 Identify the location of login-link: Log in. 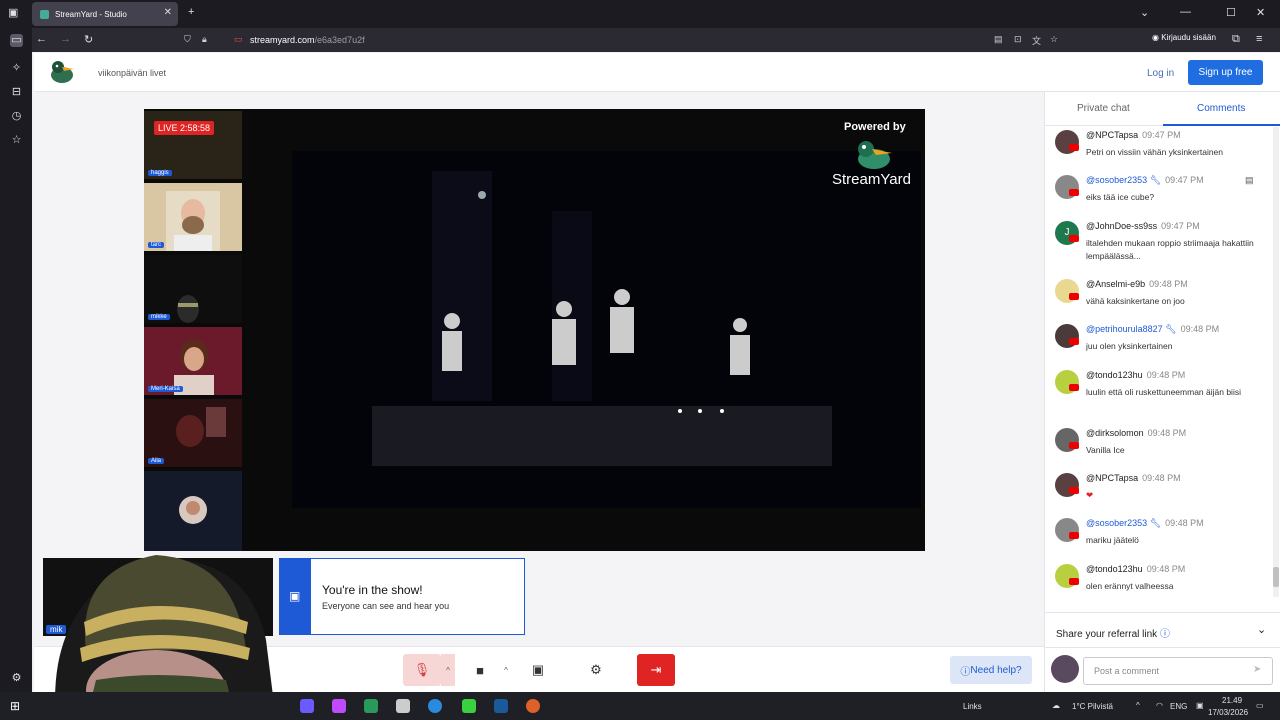
(1160, 73).